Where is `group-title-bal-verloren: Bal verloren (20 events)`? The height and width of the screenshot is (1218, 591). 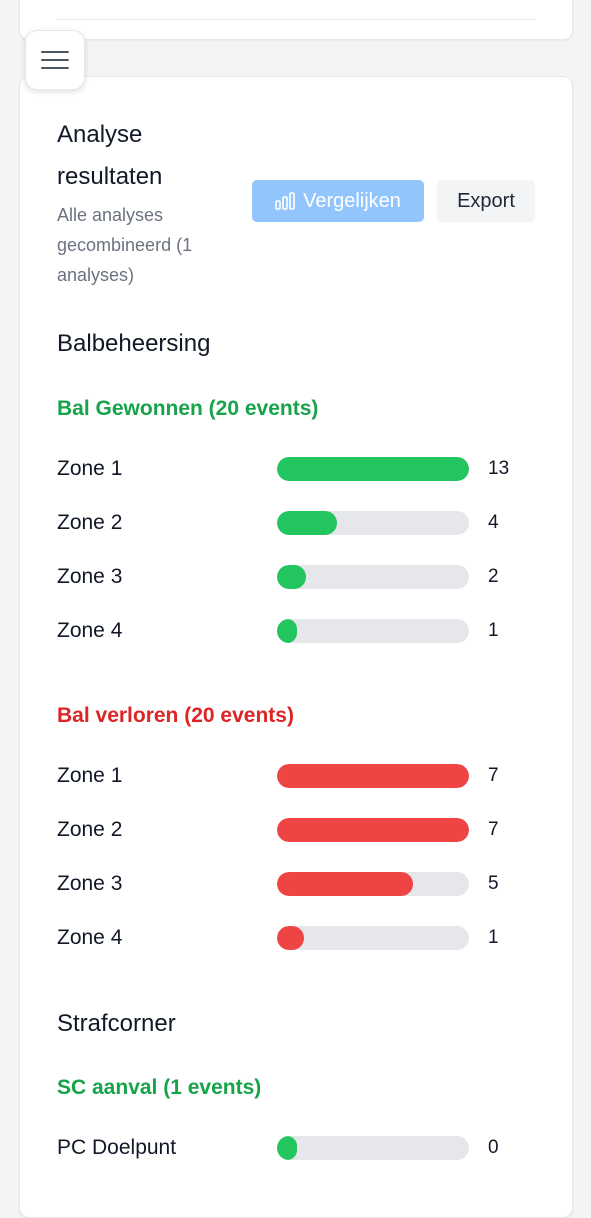 group-title-bal-verloren: Bal verloren (20 events) is located at coordinates (175, 715).